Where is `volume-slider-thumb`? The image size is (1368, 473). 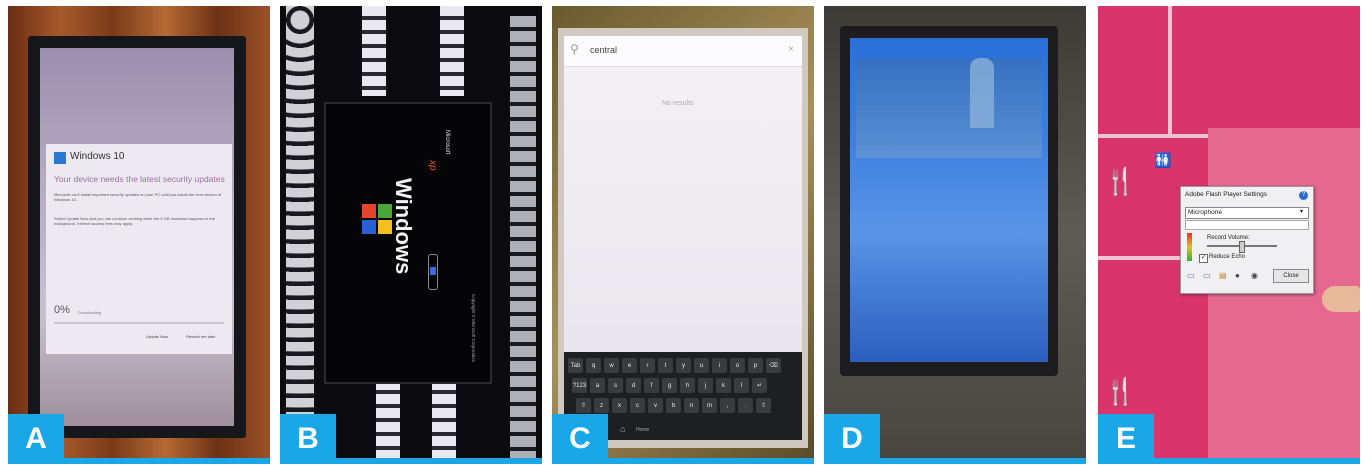
volume-slider-thumb is located at coordinates (1242, 247).